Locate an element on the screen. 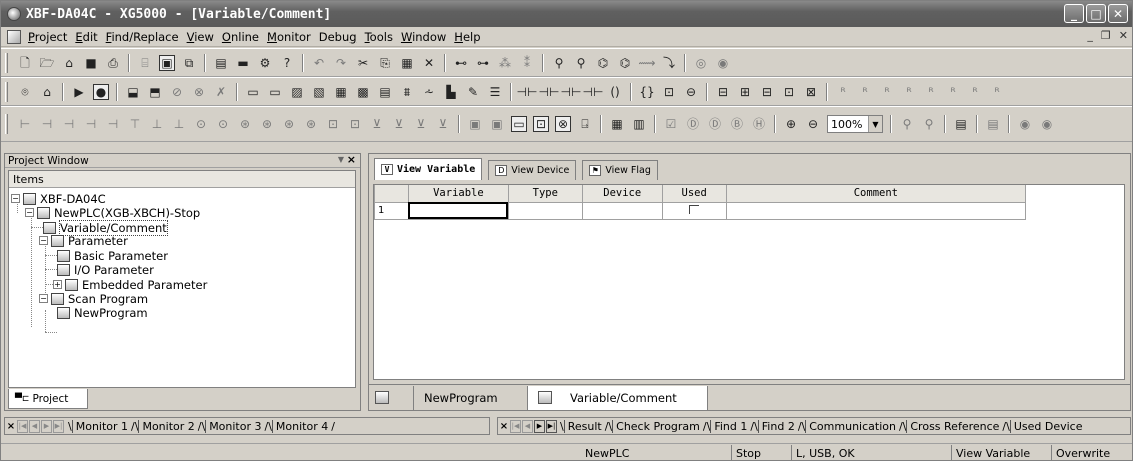 Image resolution: width=1133 pixels, height=461 pixels. f9-coil-icon: ⊙ is located at coordinates (201, 124).